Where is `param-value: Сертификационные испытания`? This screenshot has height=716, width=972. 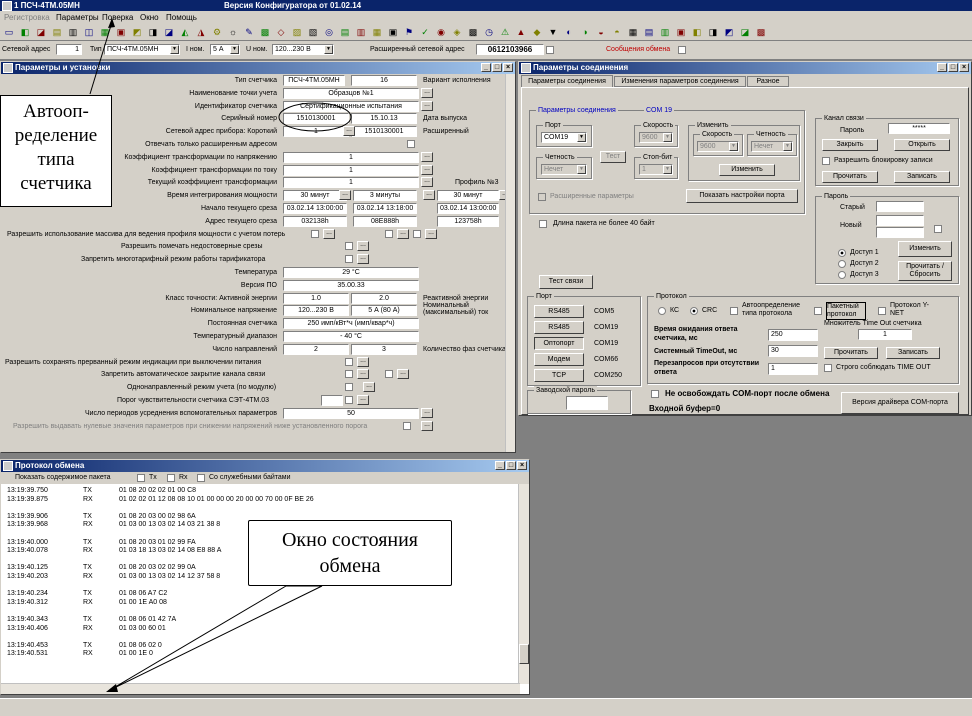 param-value: Сертификационные испытания is located at coordinates (351, 106).